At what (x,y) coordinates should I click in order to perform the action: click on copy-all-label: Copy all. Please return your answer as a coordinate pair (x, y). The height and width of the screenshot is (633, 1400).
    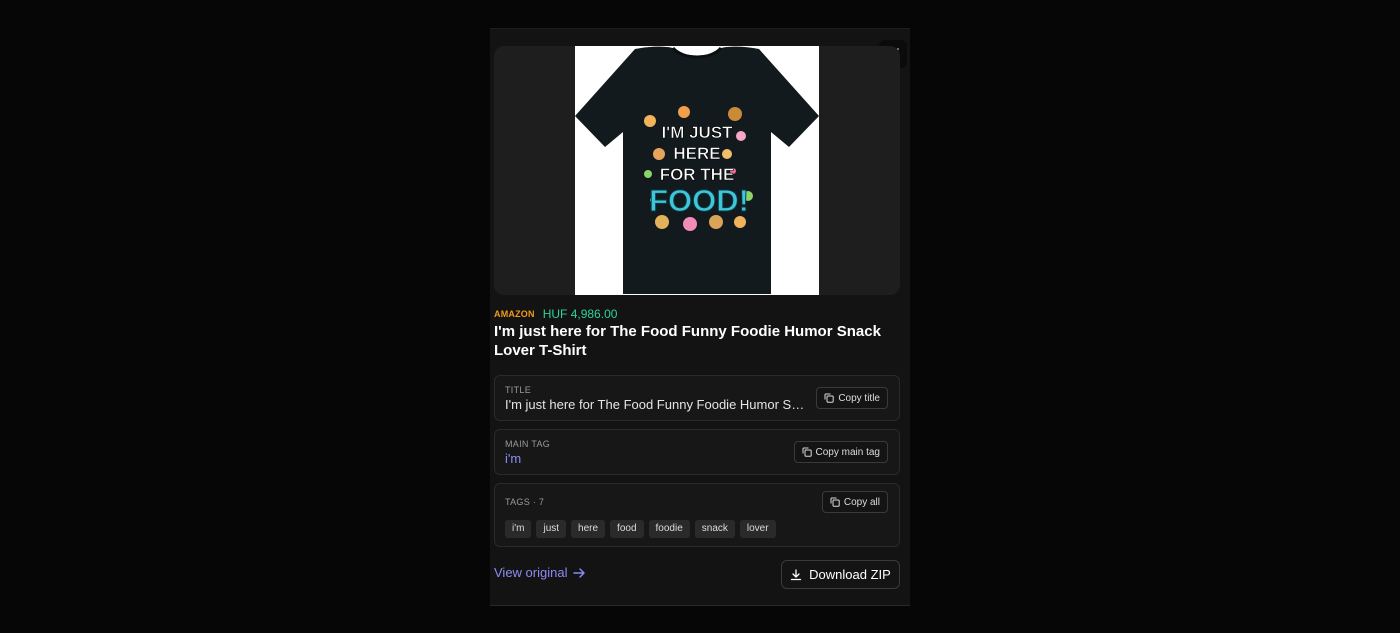
    Looking at the image, I should click on (861, 502).